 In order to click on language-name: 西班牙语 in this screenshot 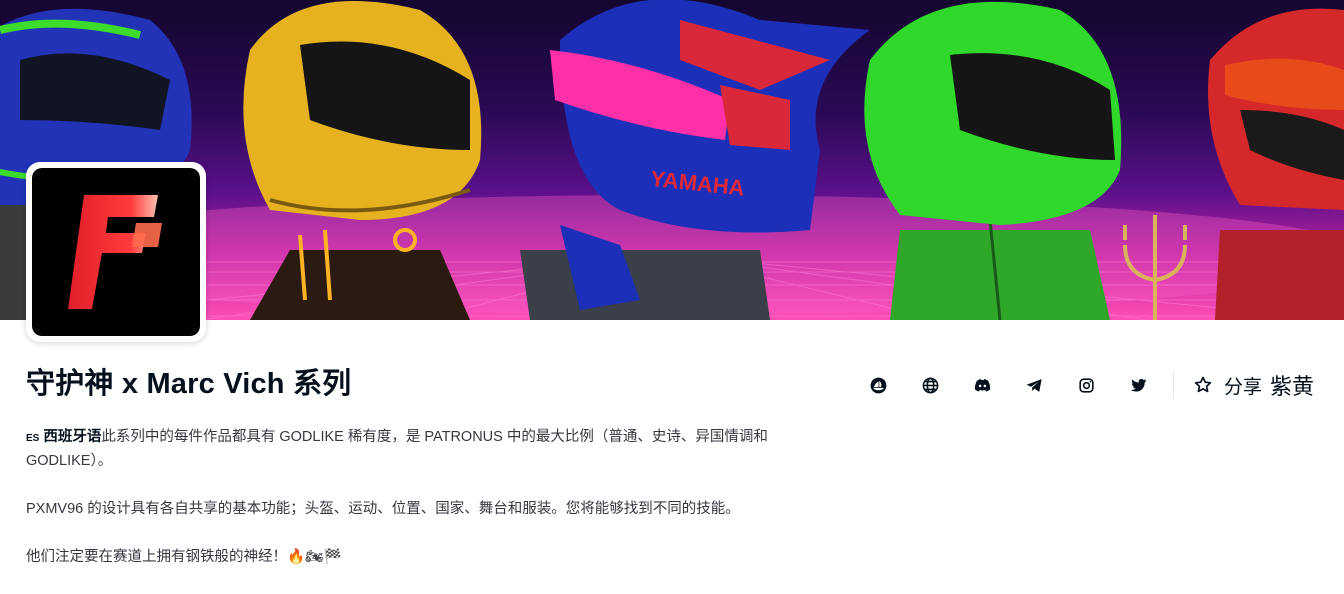, I will do `click(72, 437)`.